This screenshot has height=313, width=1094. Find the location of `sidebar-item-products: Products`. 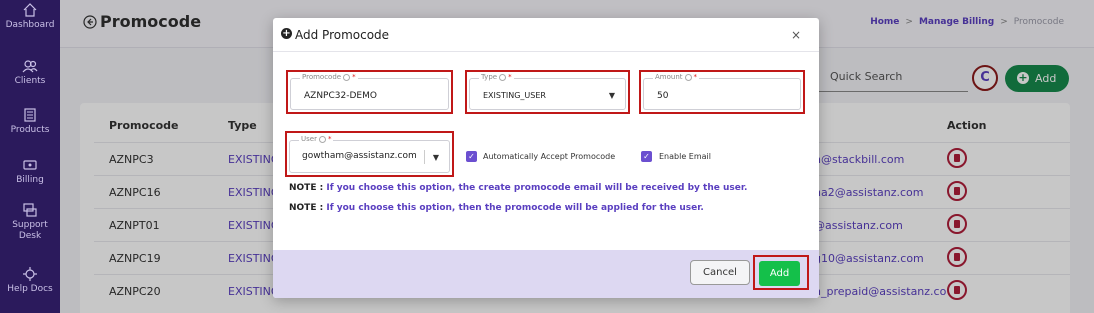

sidebar-item-products: Products is located at coordinates (30, 121).